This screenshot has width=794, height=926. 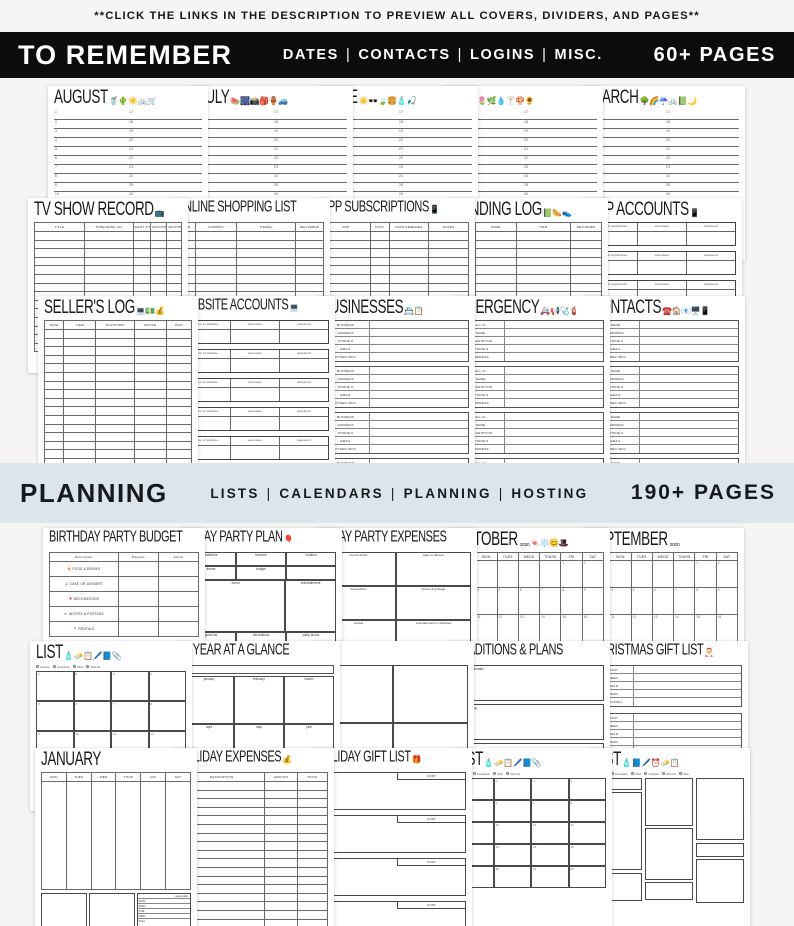 What do you see at coordinates (512, 855) in the screenshot?
I see `numbered-box: 14` at bounding box center [512, 855].